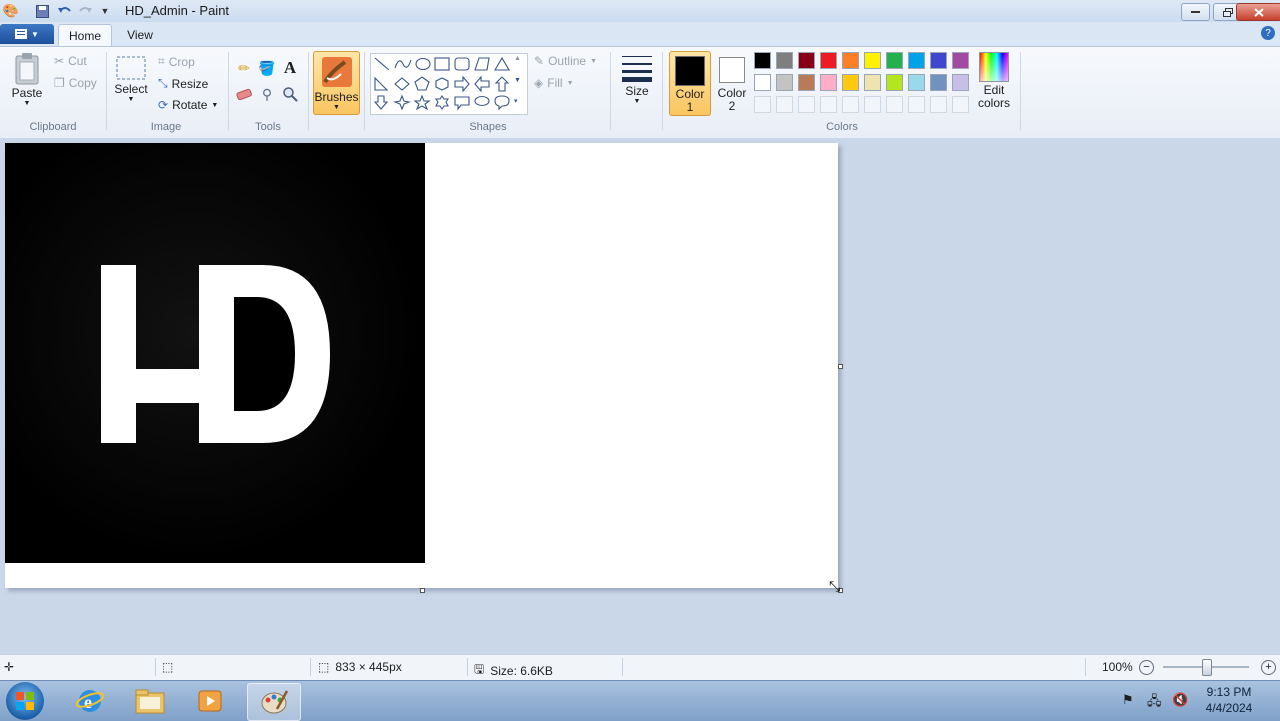 The height and width of the screenshot is (721, 1280). I want to click on brushes-button: Brushes ▼, so click(336, 83).